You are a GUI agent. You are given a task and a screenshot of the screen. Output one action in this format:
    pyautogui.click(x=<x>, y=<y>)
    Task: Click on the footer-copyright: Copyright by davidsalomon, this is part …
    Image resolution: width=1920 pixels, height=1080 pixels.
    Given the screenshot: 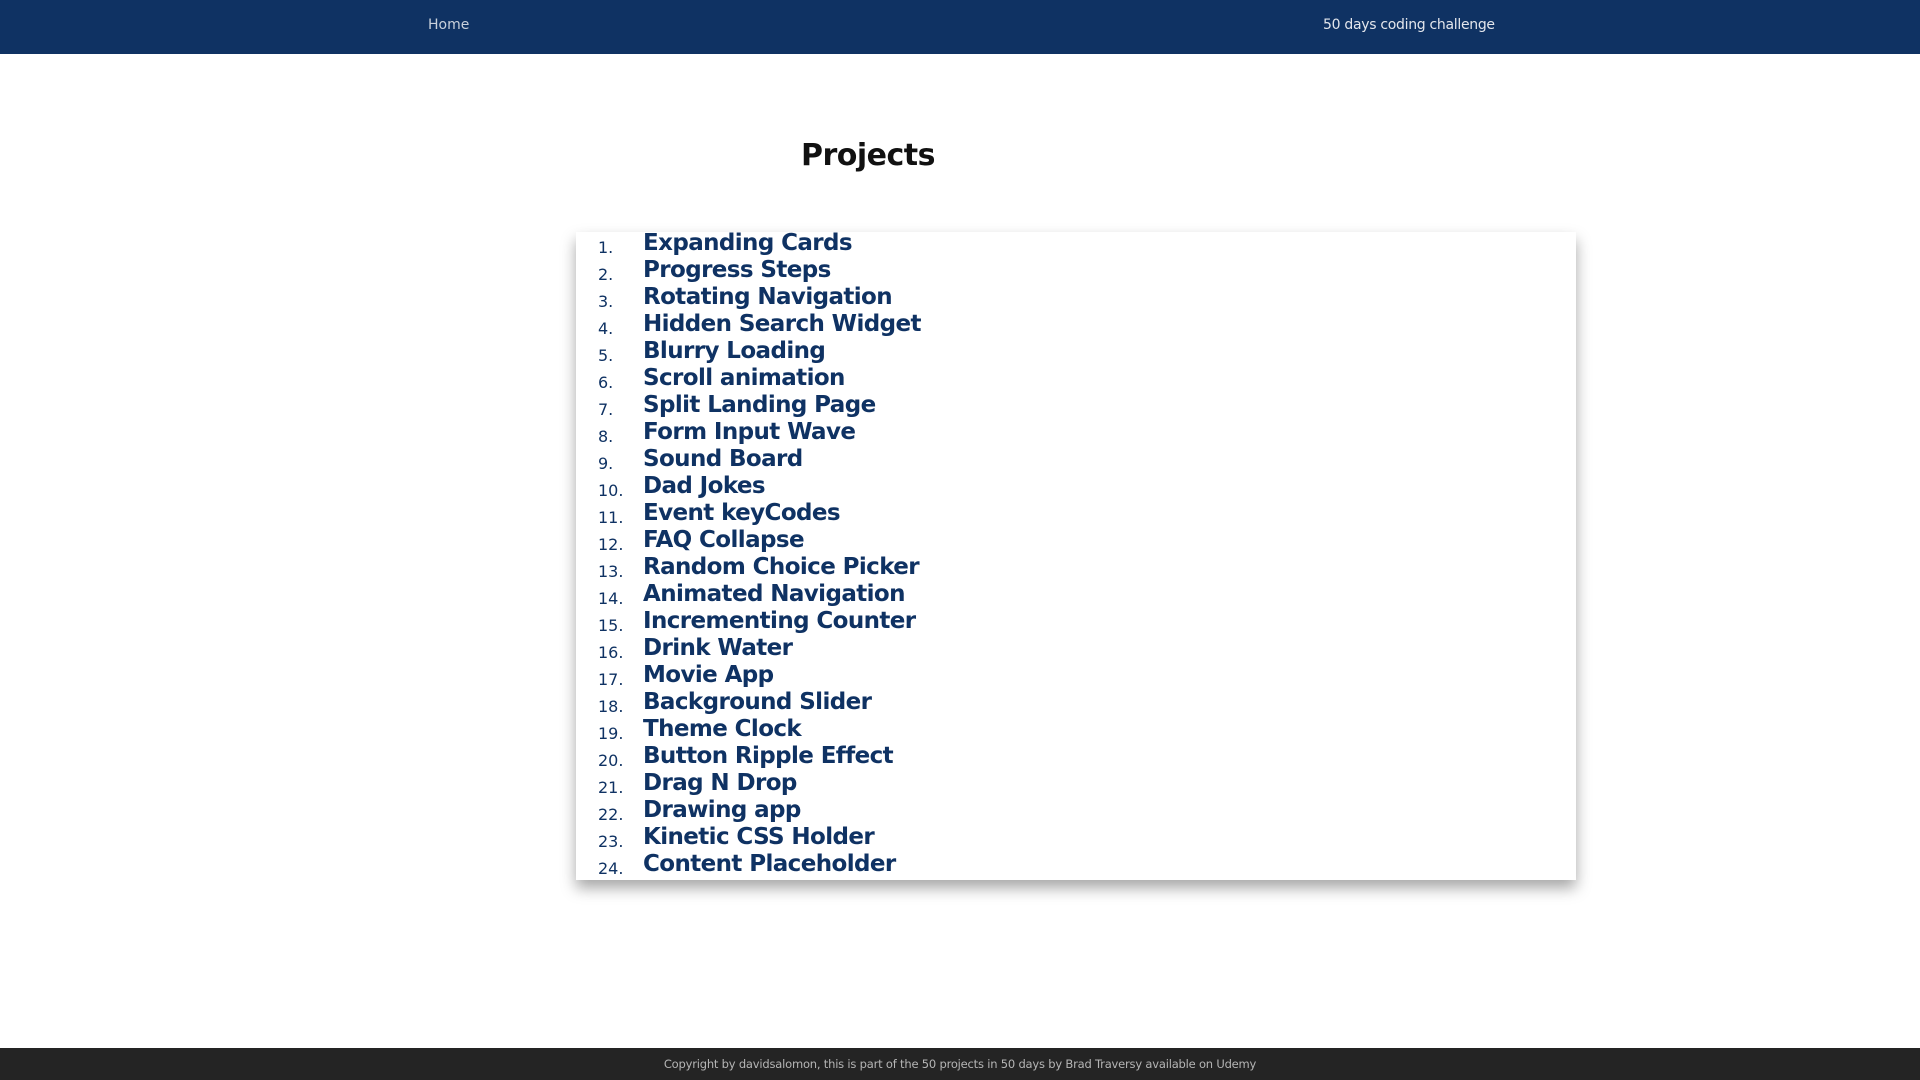 What is the action you would take?
    pyautogui.click(x=960, y=1064)
    